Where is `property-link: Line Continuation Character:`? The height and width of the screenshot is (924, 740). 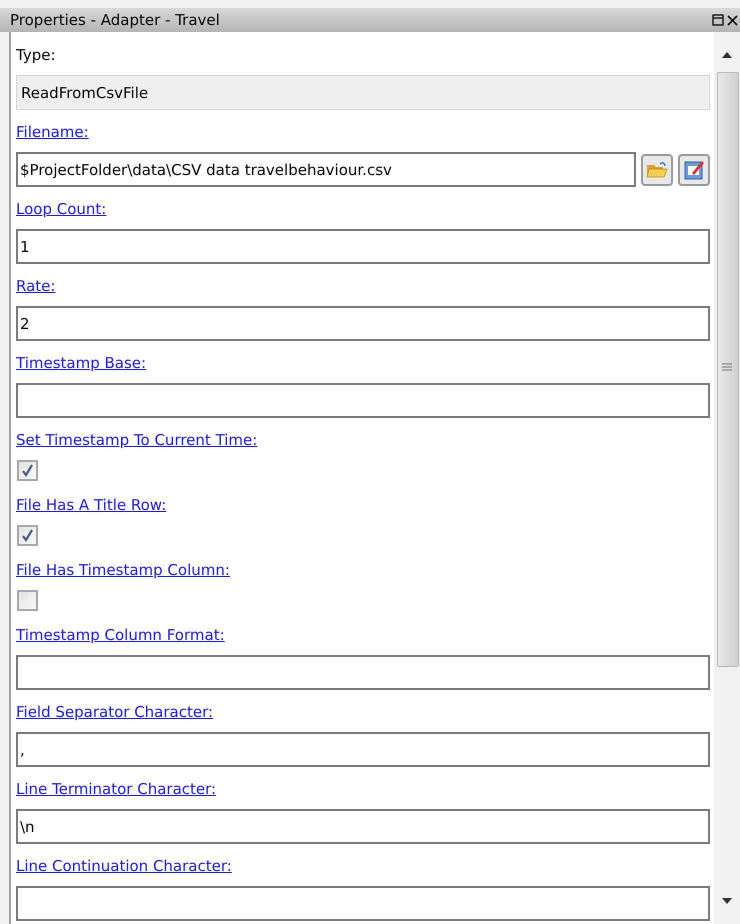 property-link: Line Continuation Character: is located at coordinates (124, 866).